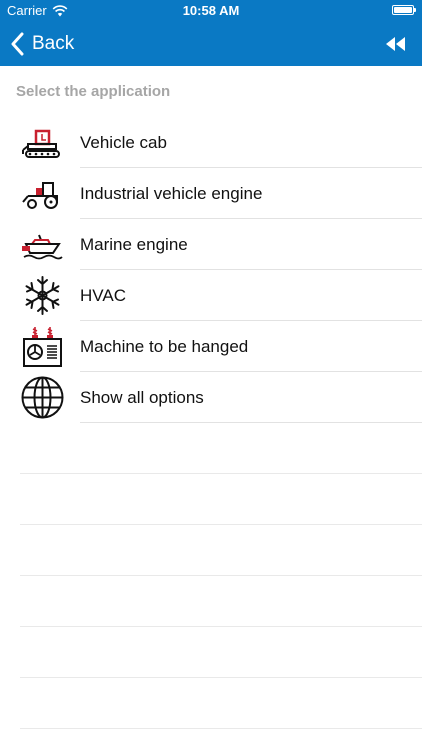 The height and width of the screenshot is (750, 422). I want to click on status-bar: Carrier 10:58 AM, so click(211, 11).